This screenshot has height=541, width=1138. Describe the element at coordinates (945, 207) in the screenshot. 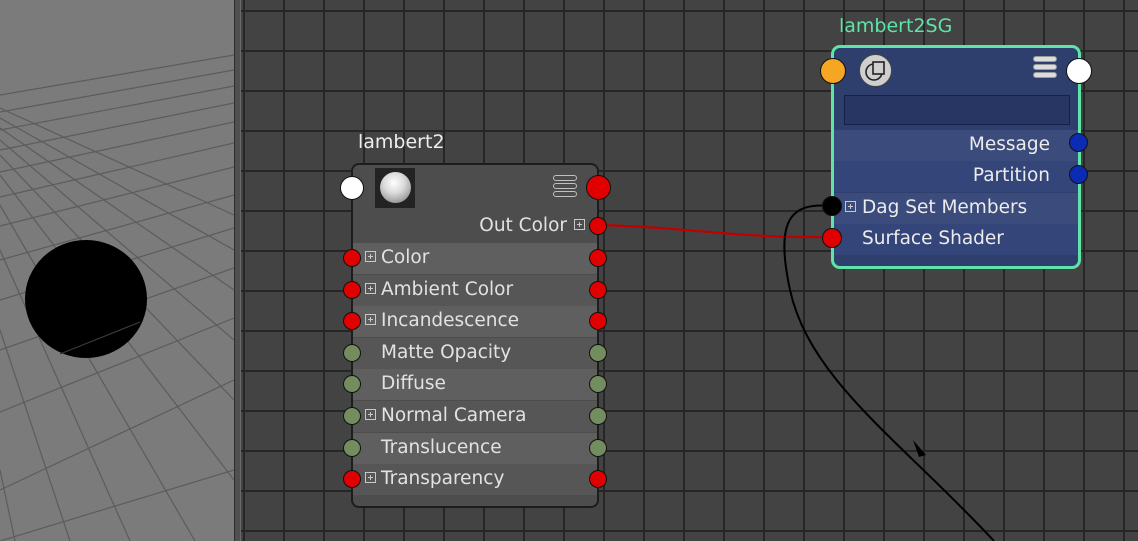

I see `dag-set-members-label: Dag Set Members` at that location.